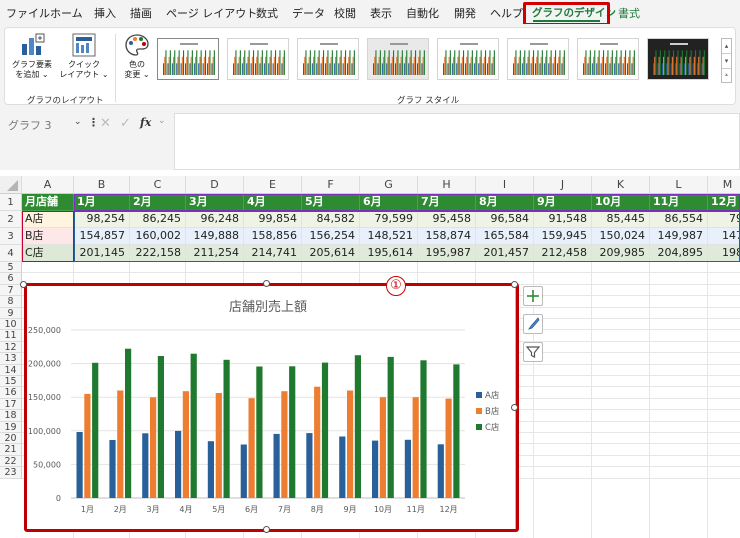 This screenshot has height=538, width=740. Describe the element at coordinates (11, 313) in the screenshot. I see `row-header-9: 9` at that location.